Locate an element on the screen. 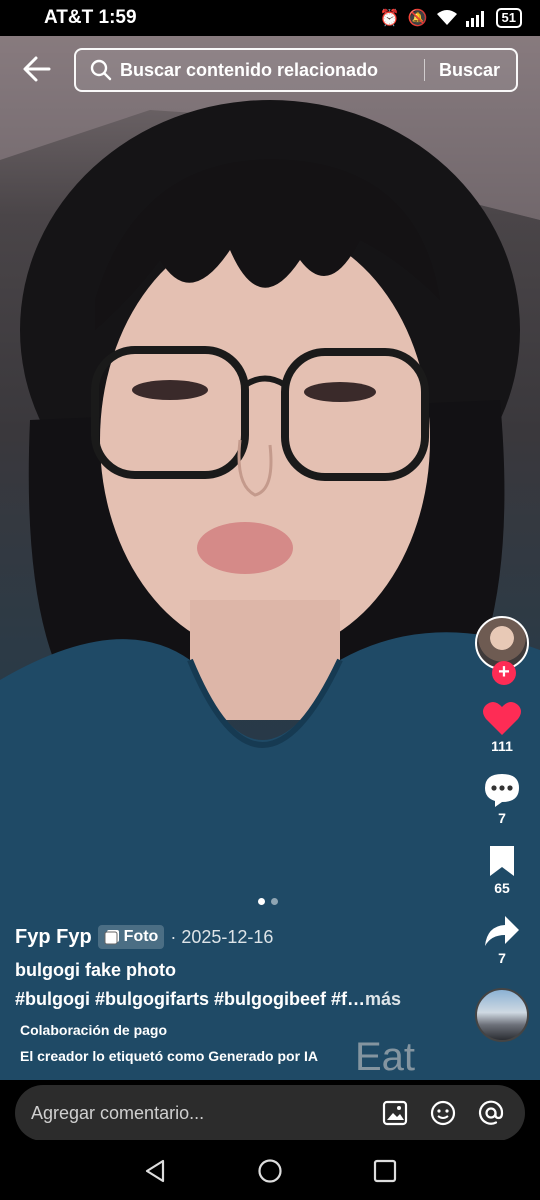 Image resolution: width=540 pixels, height=1200 pixels. search-input: Buscar contenido relacionado is located at coordinates (272, 70).